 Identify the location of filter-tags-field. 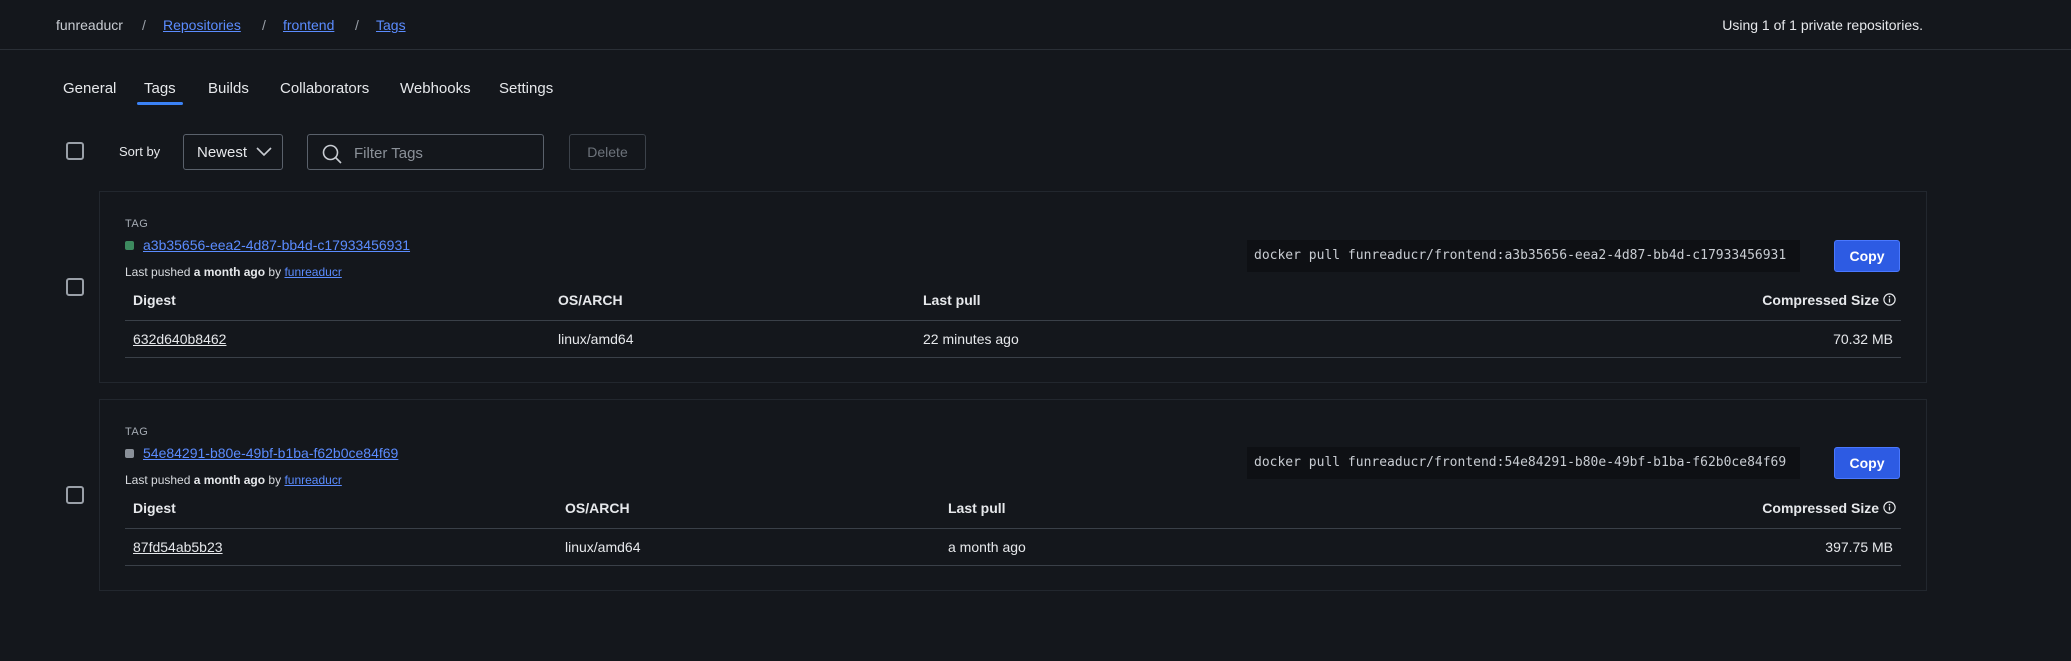
(425, 152).